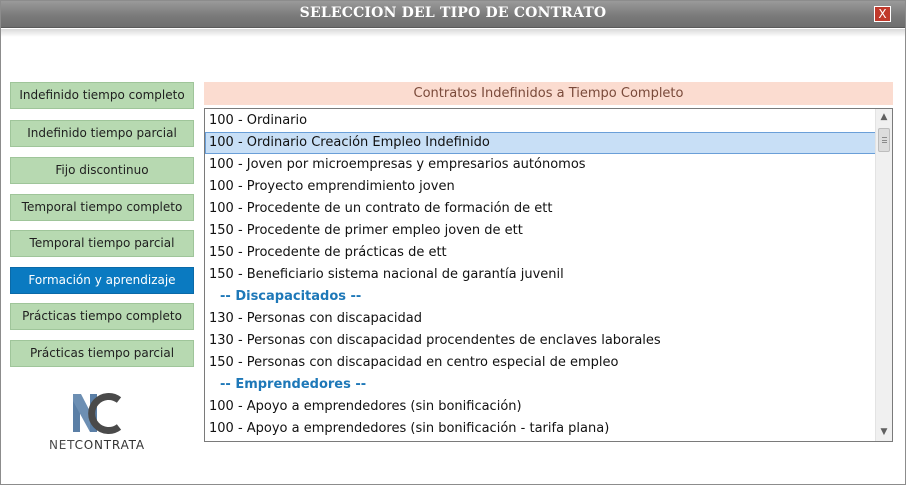  Describe the element at coordinates (540, 319) in the screenshot. I see `list-item: 130 - Personas con discapacidad` at that location.